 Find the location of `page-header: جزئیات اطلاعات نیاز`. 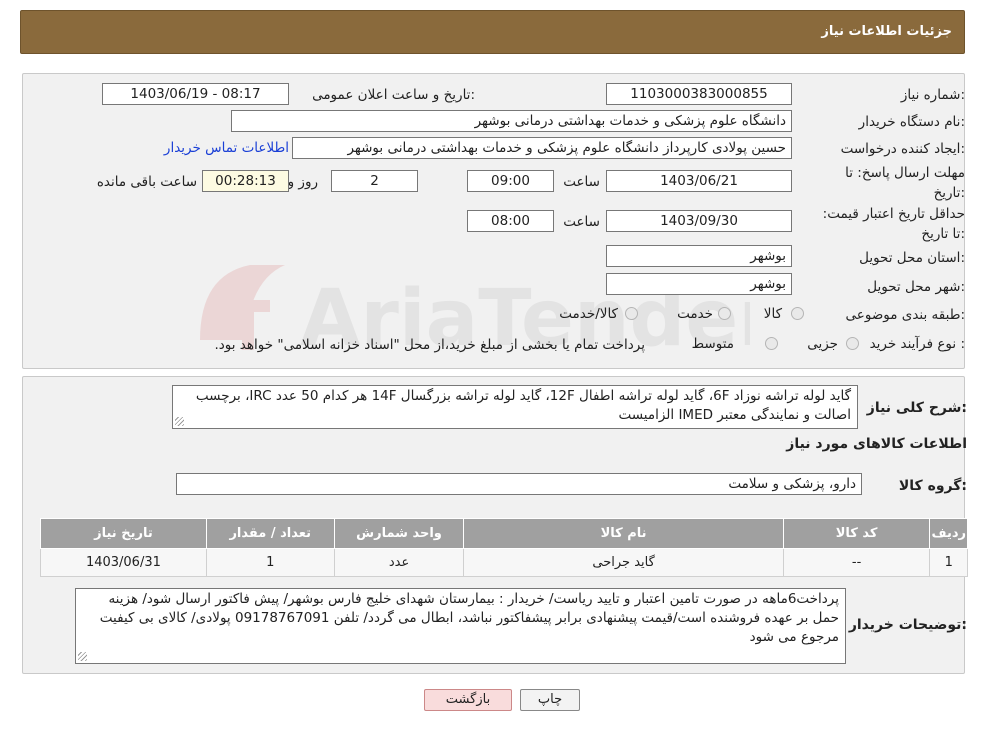

page-header: جزئیات اطلاعات نیاز is located at coordinates (492, 32).